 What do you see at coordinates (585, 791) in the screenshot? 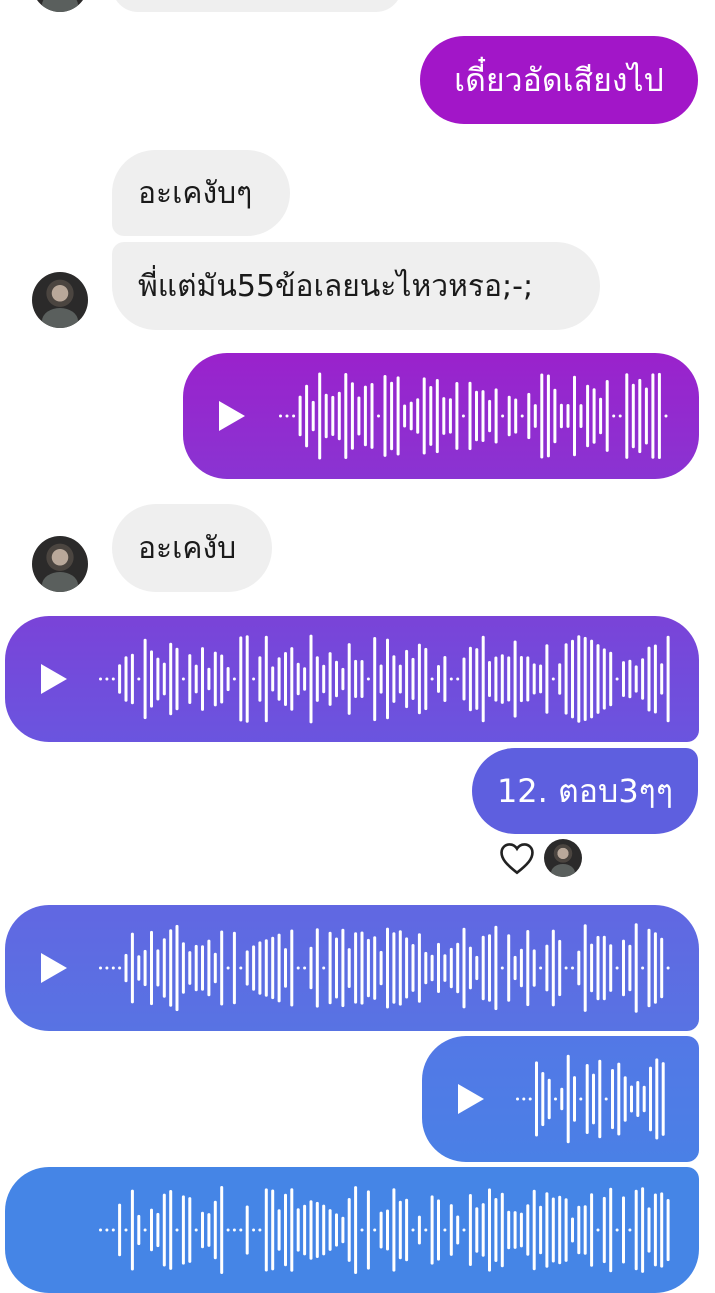
I see `outgoing-message: 12. ตอบ3ๆๆ` at bounding box center [585, 791].